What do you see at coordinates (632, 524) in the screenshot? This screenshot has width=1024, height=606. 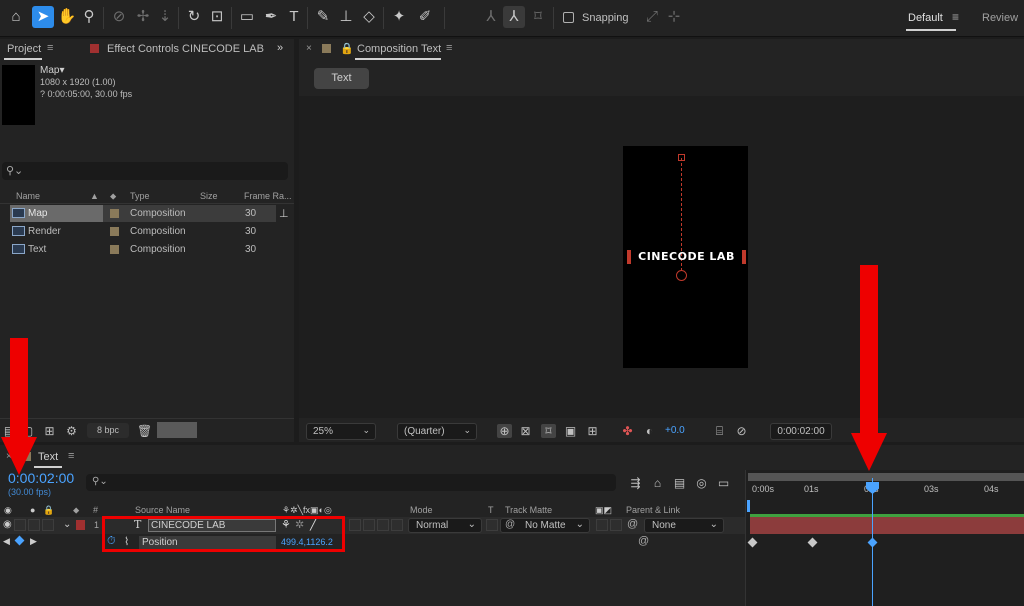 I see `parent-pick-whip-icon: @` at bounding box center [632, 524].